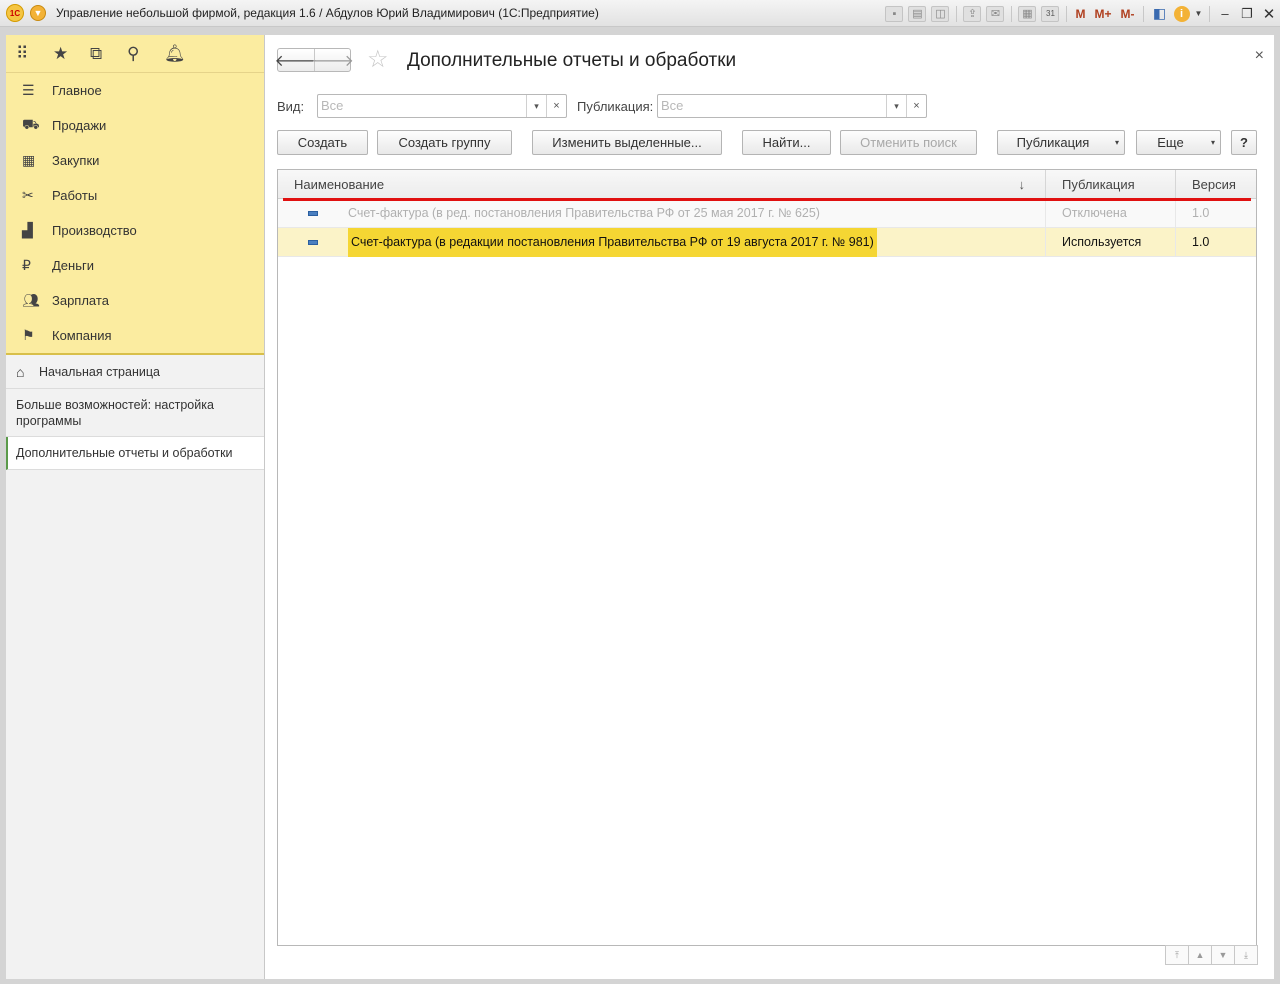 The height and width of the screenshot is (984, 1280). What do you see at coordinates (135, 230) in the screenshot?
I see `sidebar-item-production: ▟ Производство` at bounding box center [135, 230].